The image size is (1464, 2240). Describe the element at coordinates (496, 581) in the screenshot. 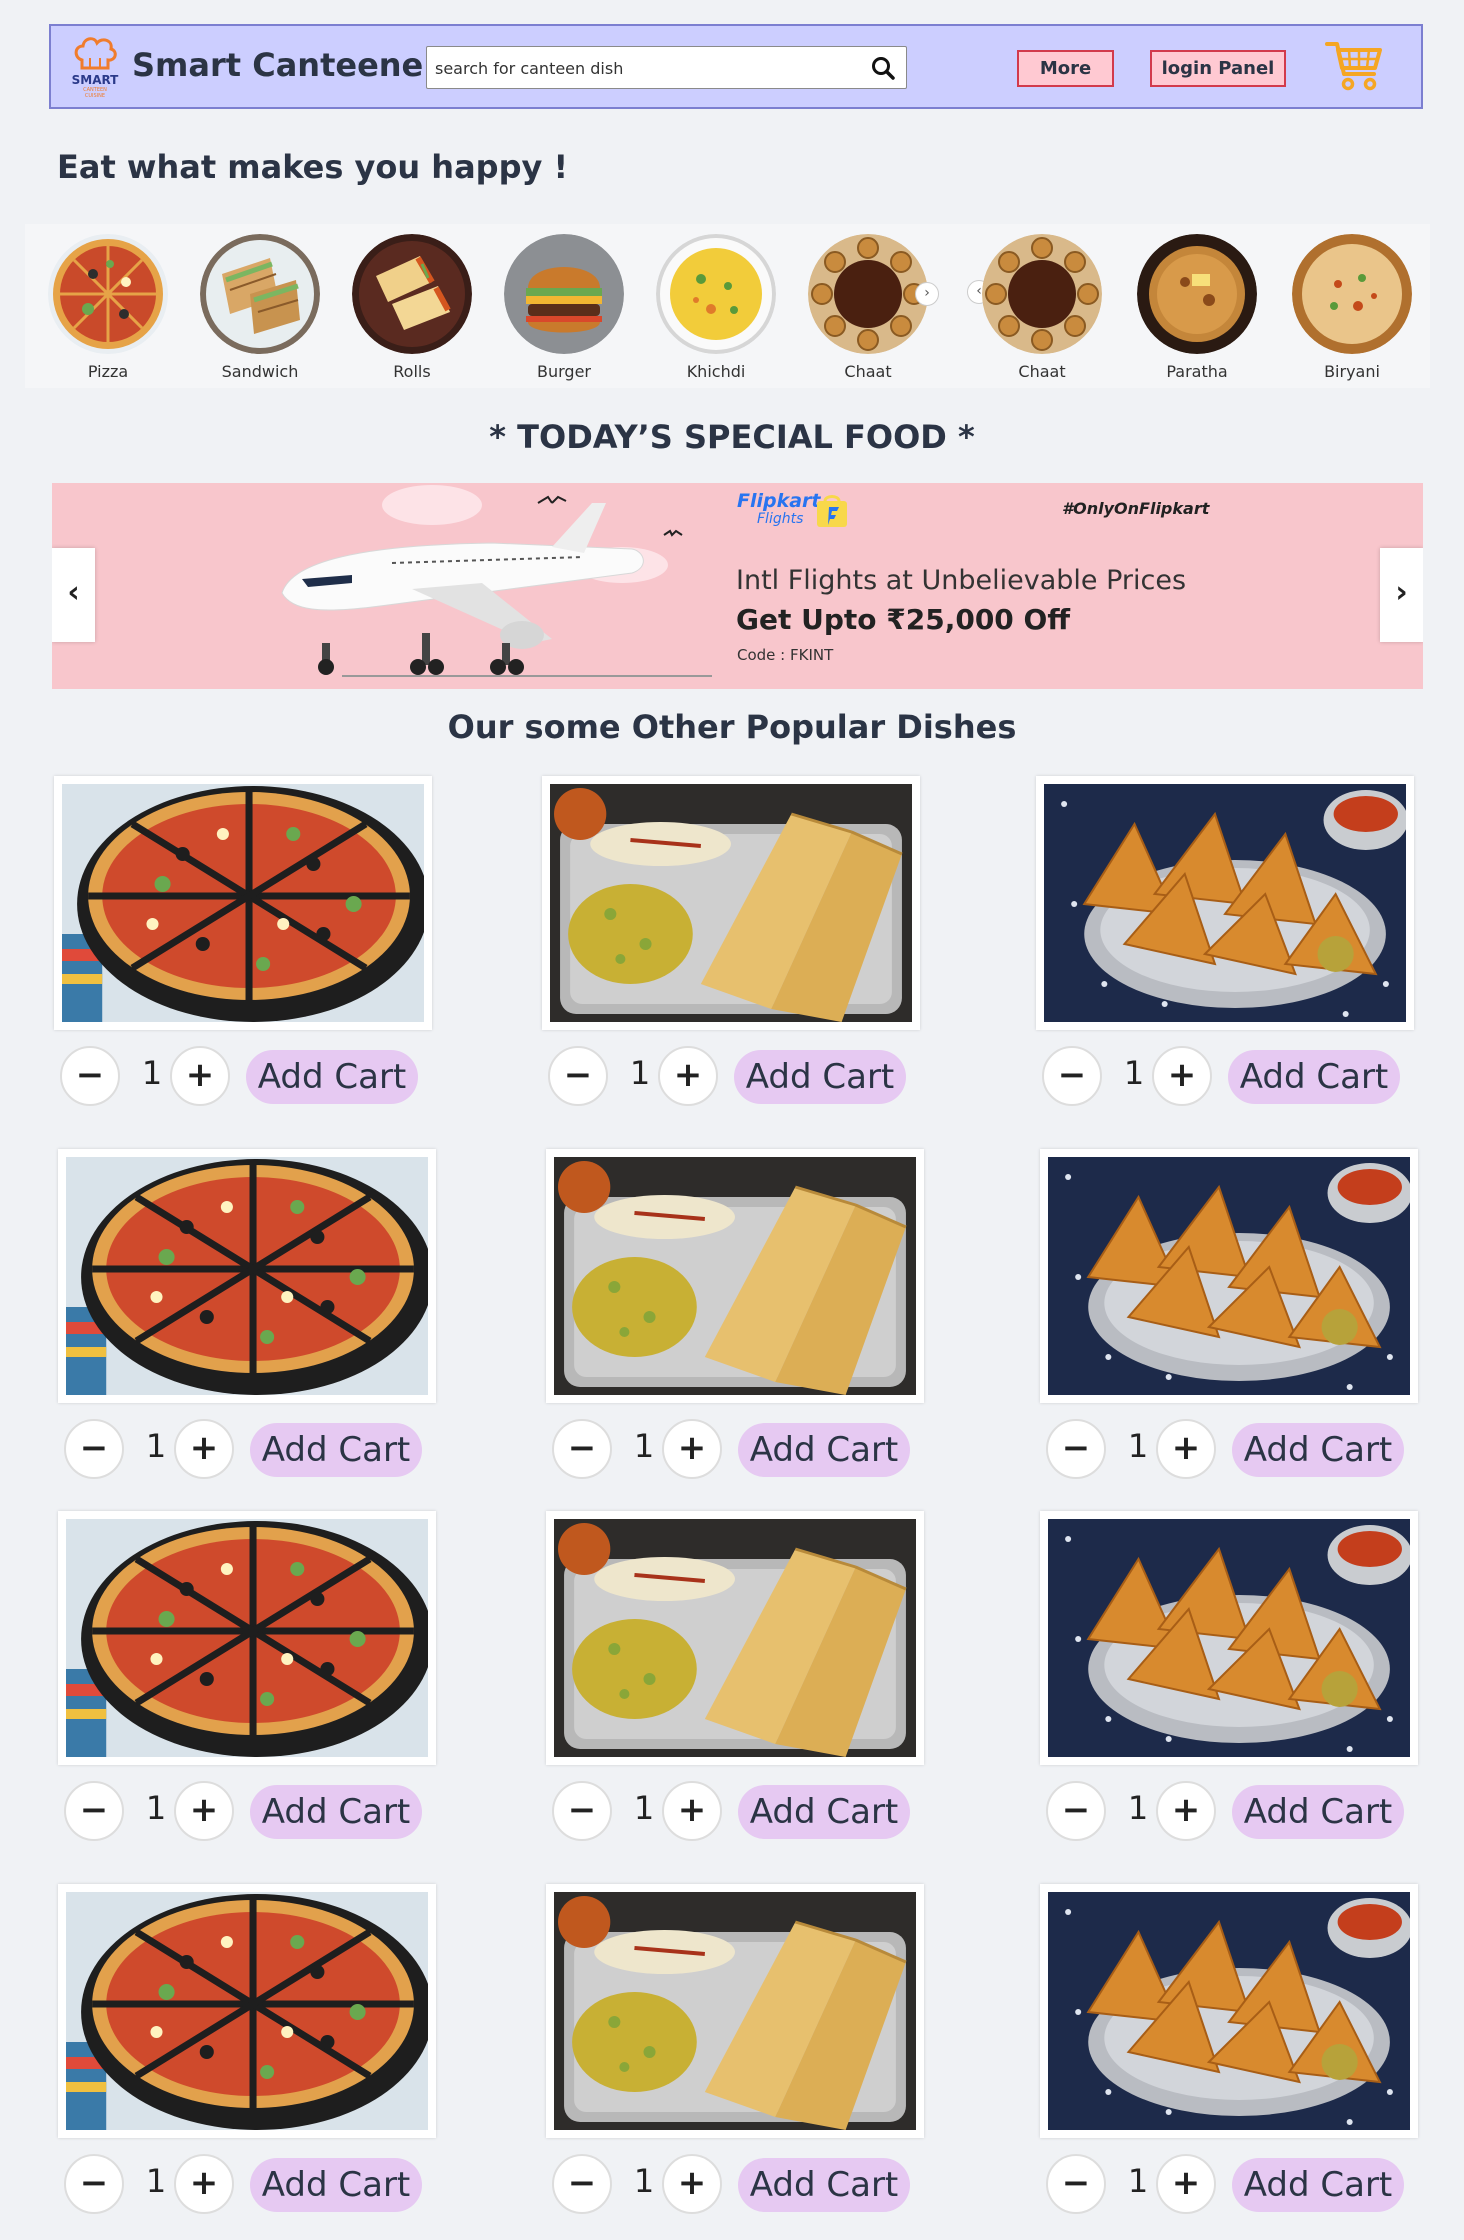

I see `airplane-illustration` at that location.